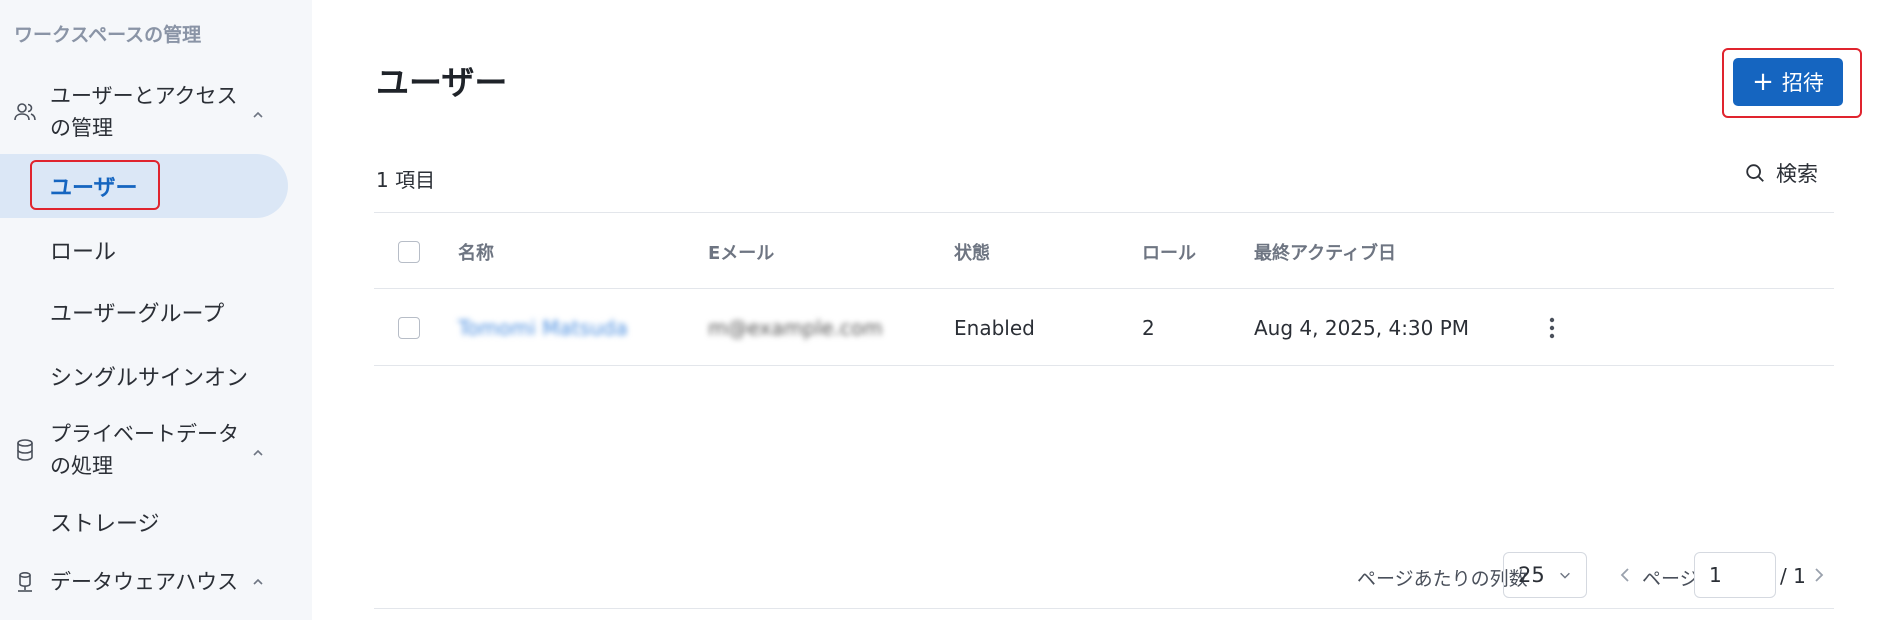  I want to click on sidebar-item-user-groups: ユーザーグループ, so click(144, 312).